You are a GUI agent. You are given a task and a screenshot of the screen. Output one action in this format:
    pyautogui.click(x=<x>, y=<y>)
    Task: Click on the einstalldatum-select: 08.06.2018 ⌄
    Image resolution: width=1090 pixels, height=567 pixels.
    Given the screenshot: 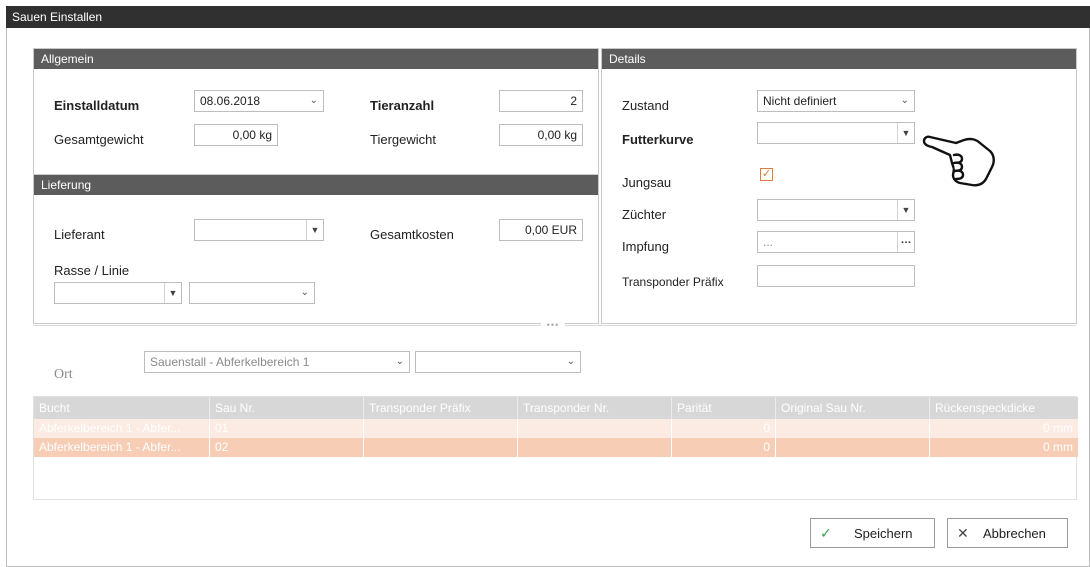 What is the action you would take?
    pyautogui.click(x=259, y=101)
    